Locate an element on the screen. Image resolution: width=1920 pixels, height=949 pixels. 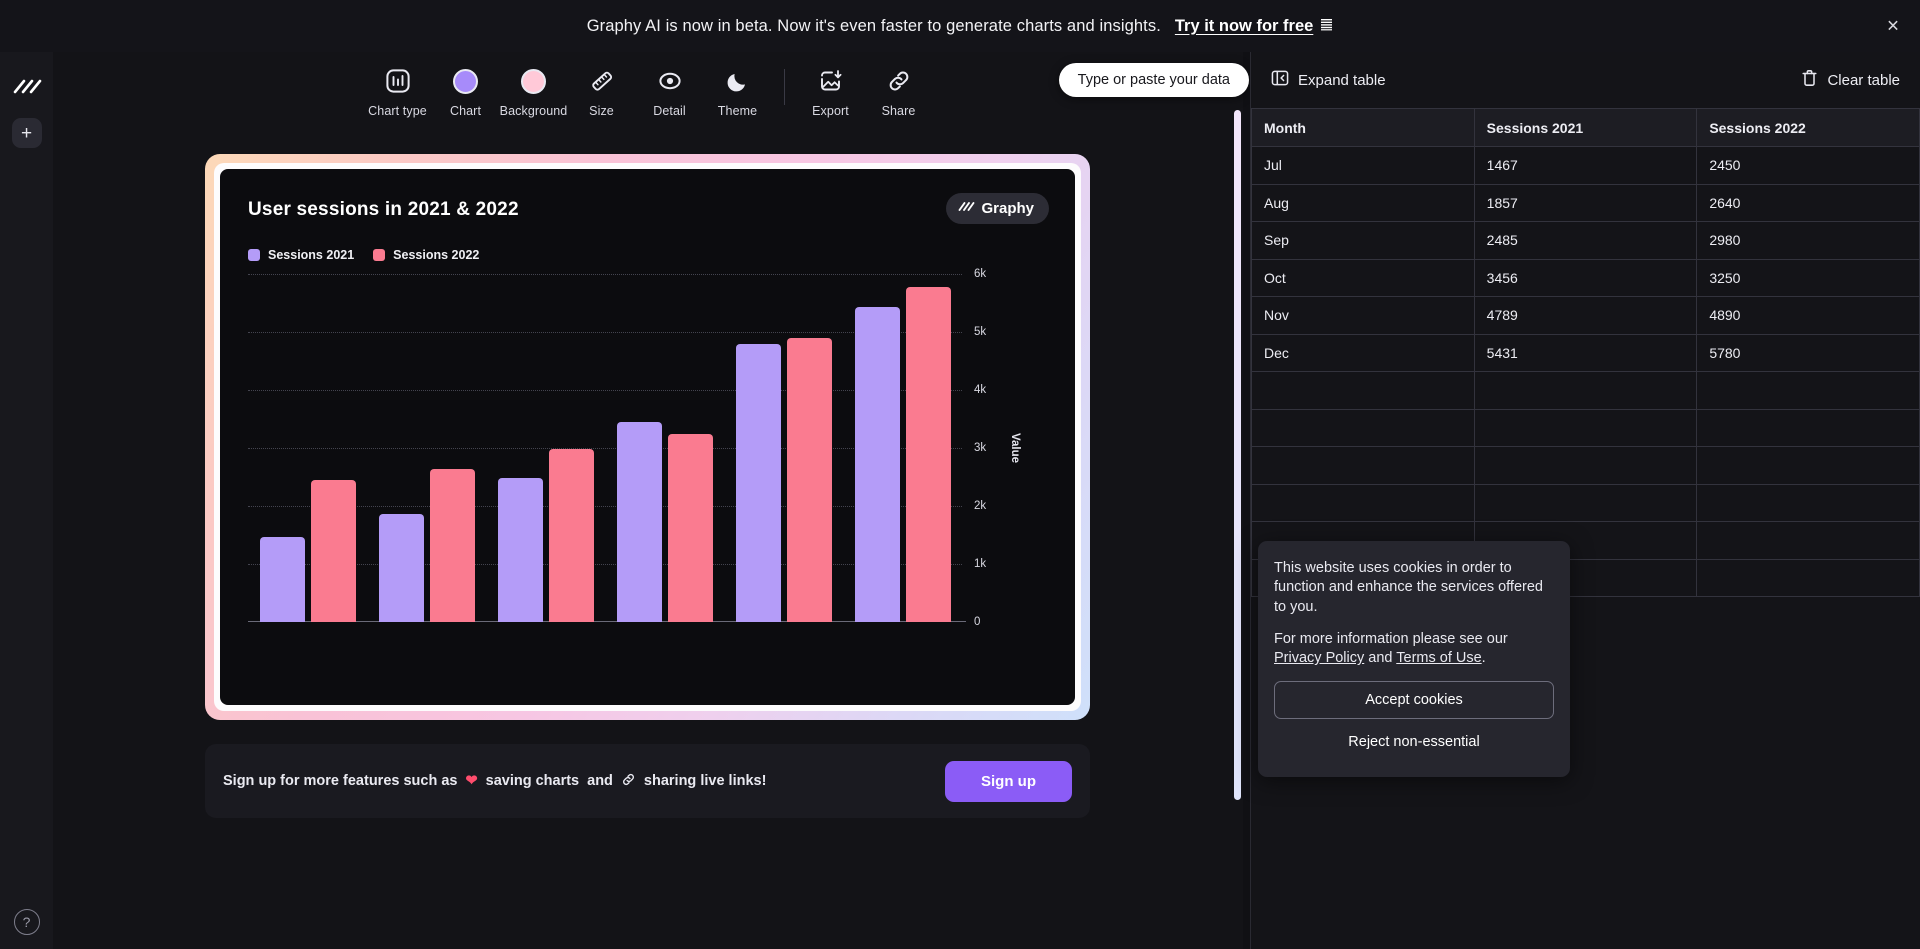
terms-of-use-link: Terms of Use is located at coordinates (1438, 658).